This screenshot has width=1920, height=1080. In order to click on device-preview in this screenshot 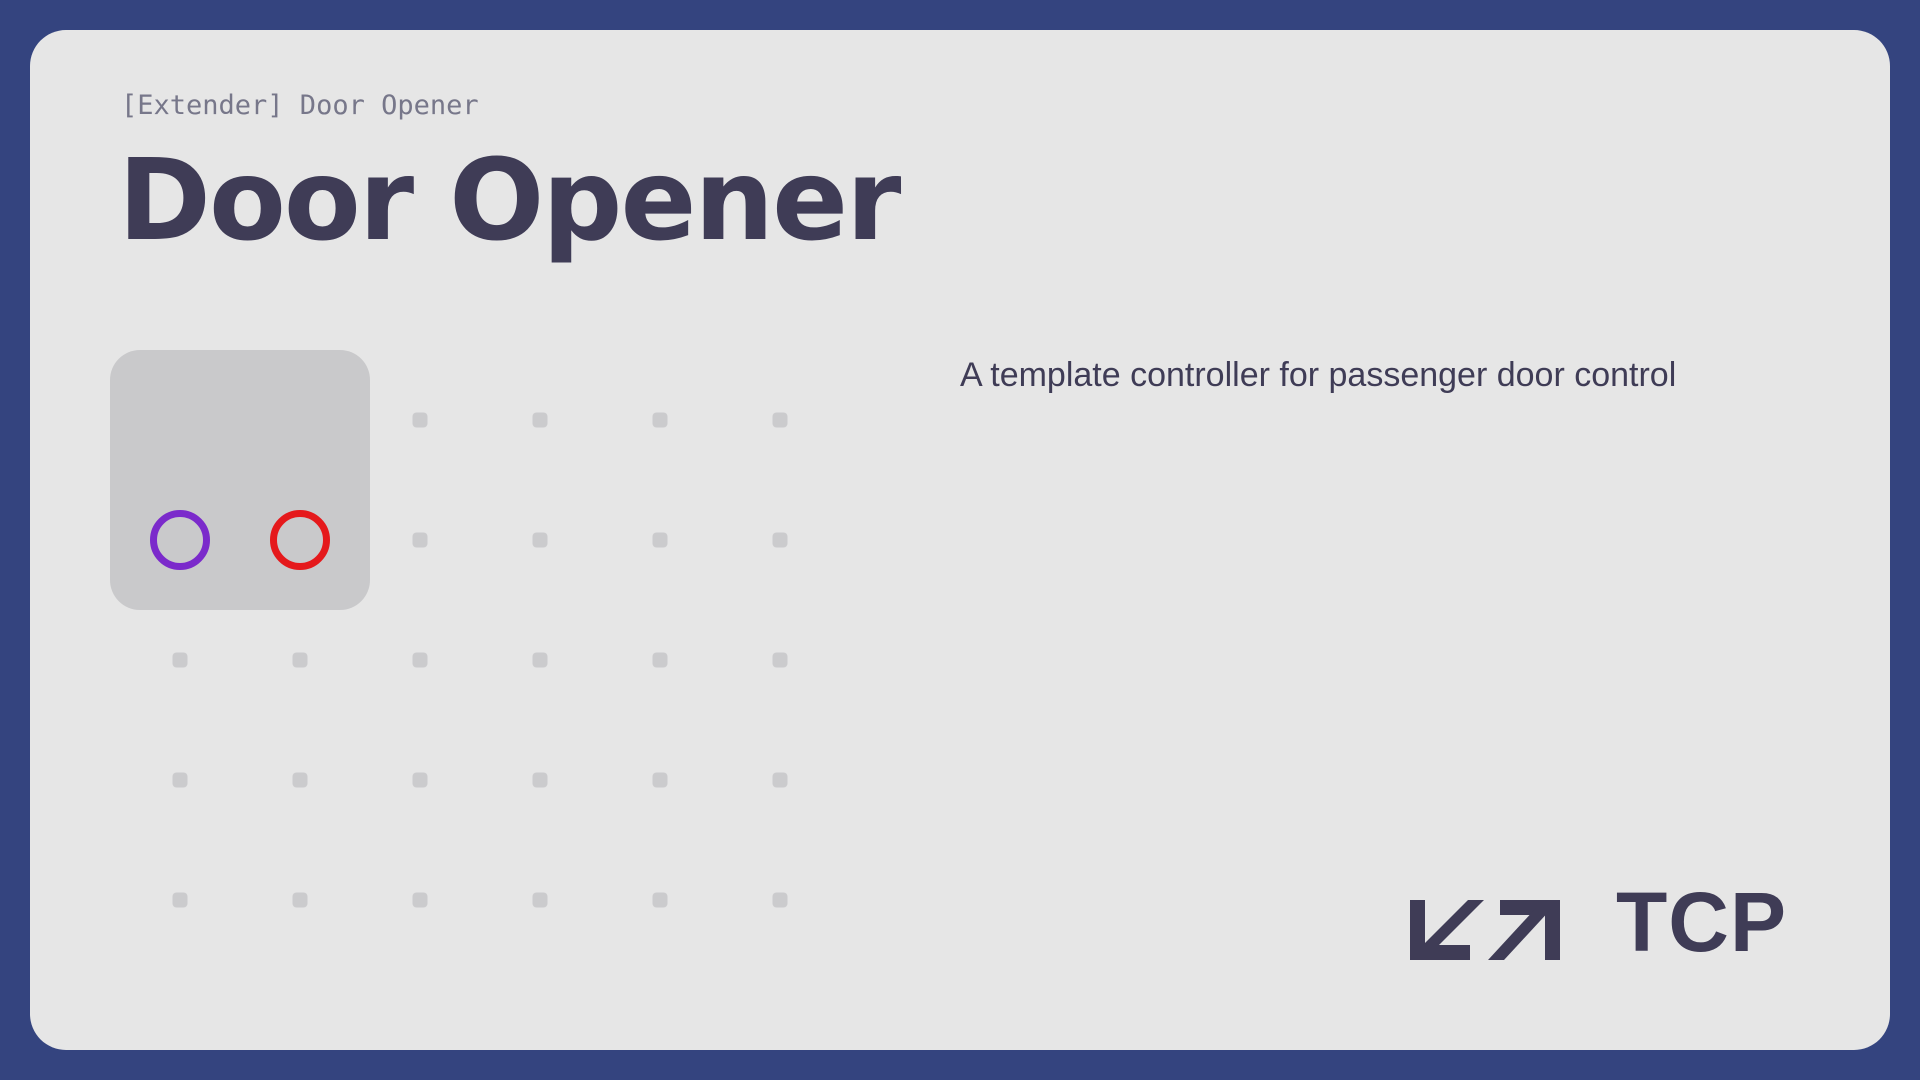, I will do `click(240, 480)`.